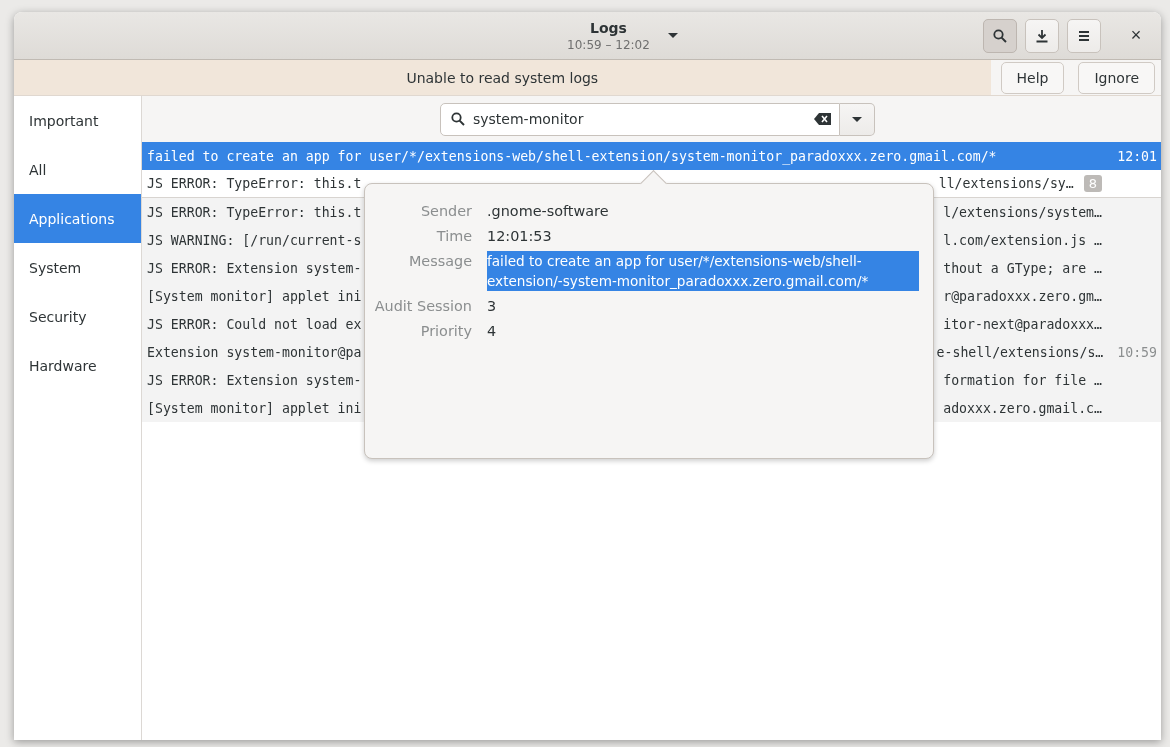 Image resolution: width=1170 pixels, height=747 pixels. Describe the element at coordinates (1137, 352) in the screenshot. I see `log-time: 10:59` at that location.